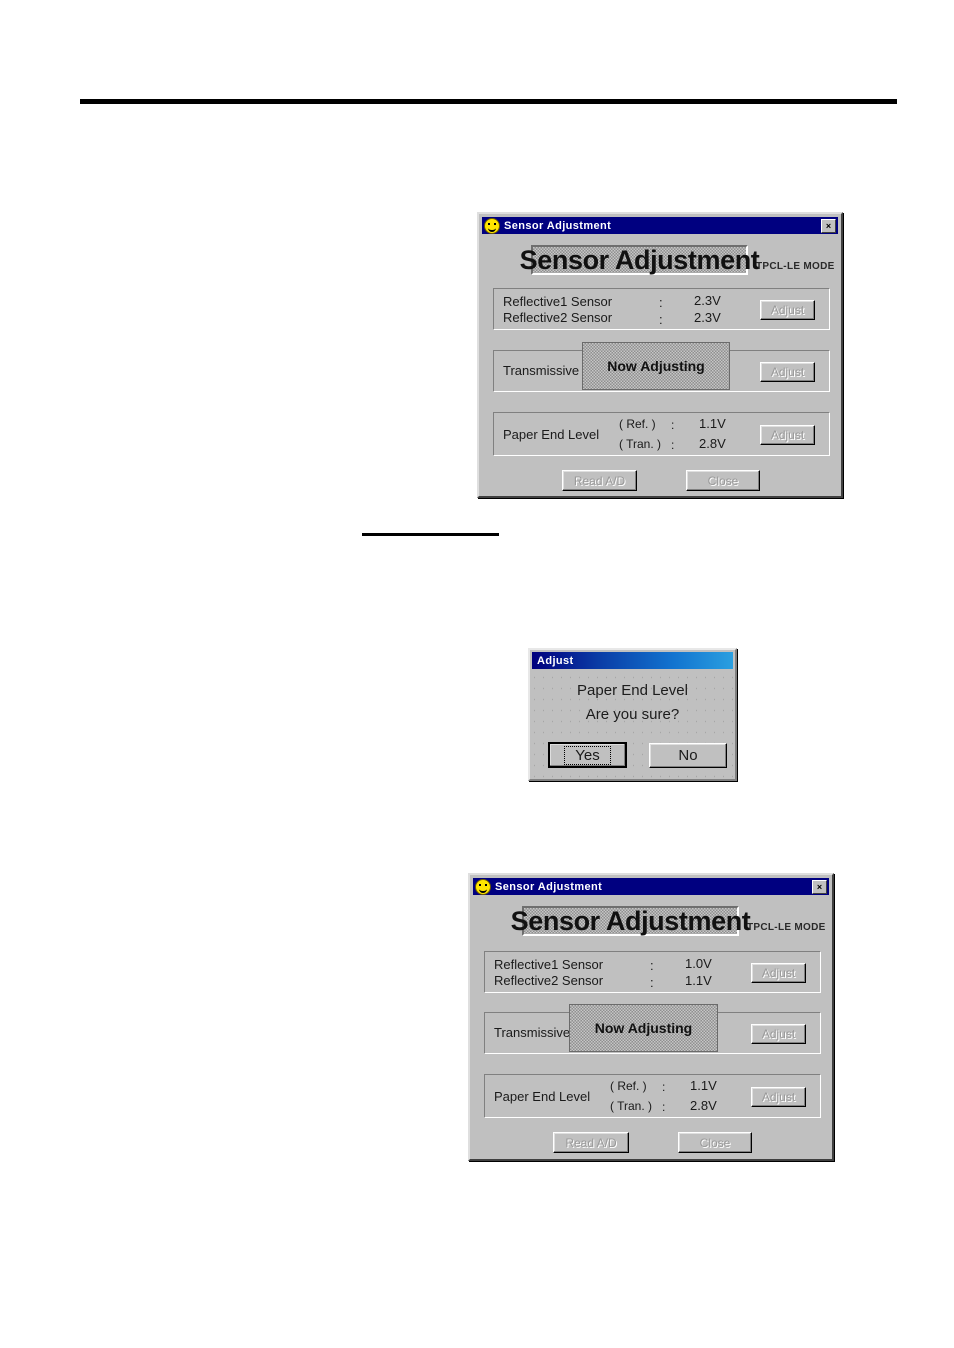  Describe the element at coordinates (688, 755) in the screenshot. I see `no-button: No` at that location.